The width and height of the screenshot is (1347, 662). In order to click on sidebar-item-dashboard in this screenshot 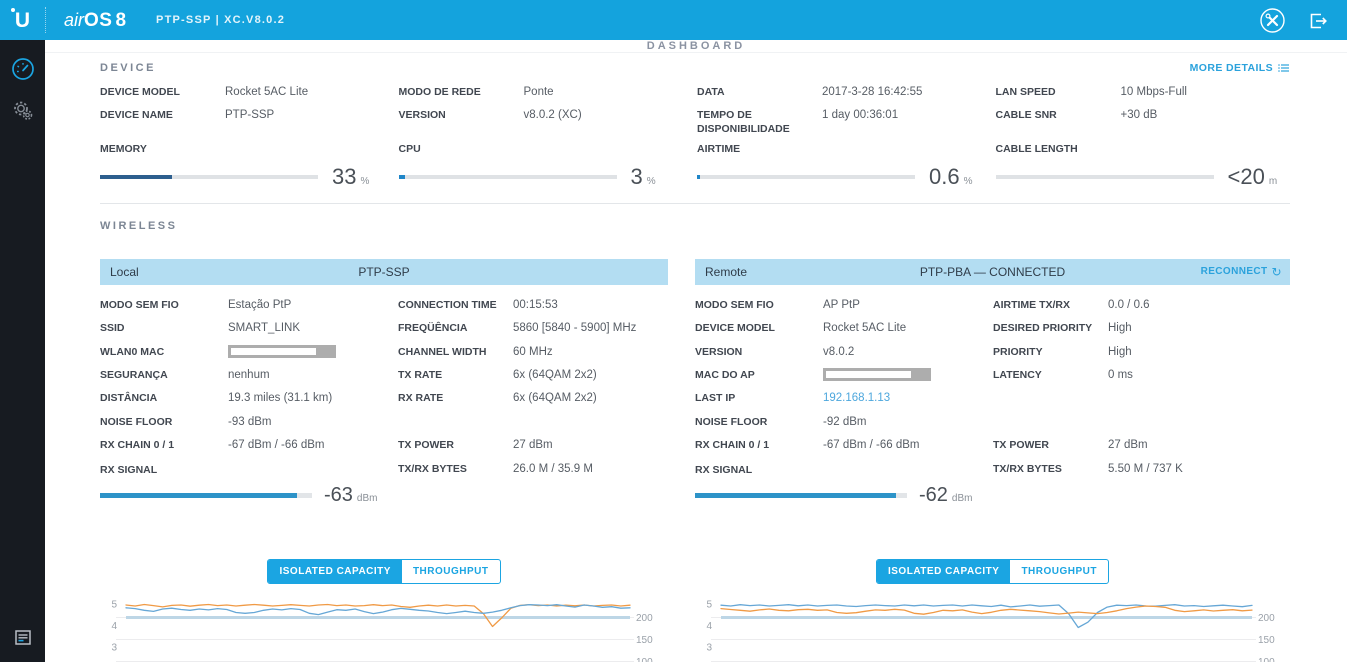, I will do `click(23, 69)`.